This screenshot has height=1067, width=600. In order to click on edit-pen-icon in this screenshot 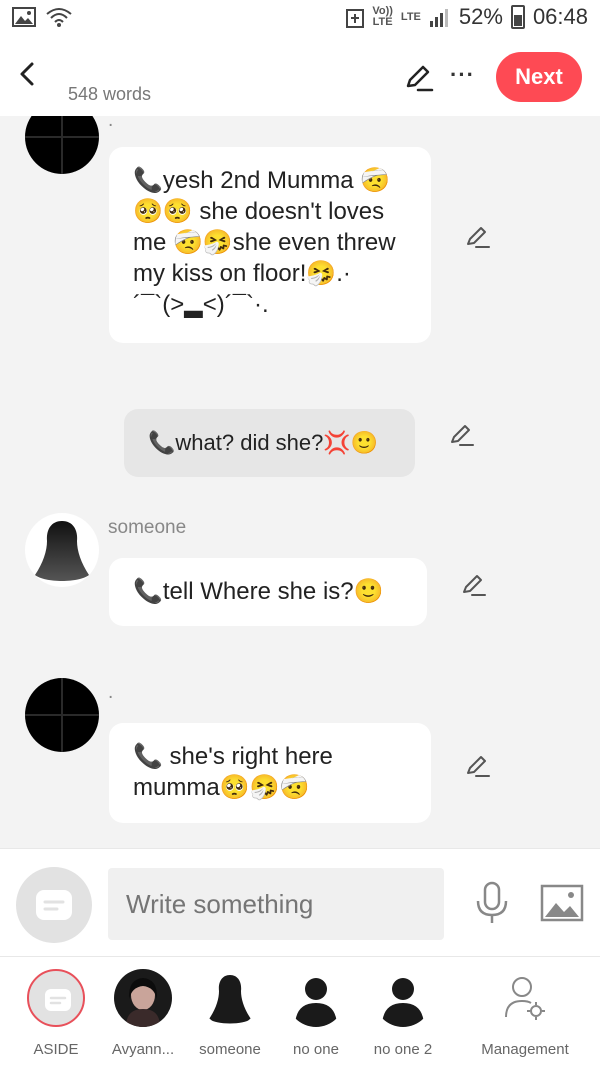, I will do `click(418, 78)`.